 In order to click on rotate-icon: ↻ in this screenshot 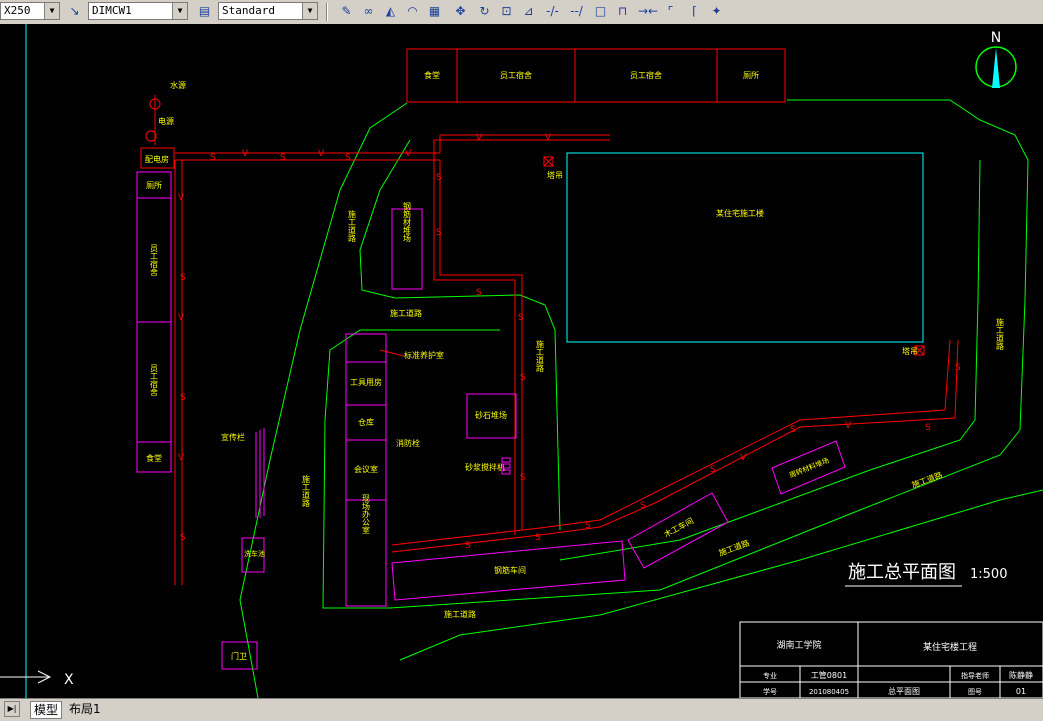, I will do `click(484, 11)`.